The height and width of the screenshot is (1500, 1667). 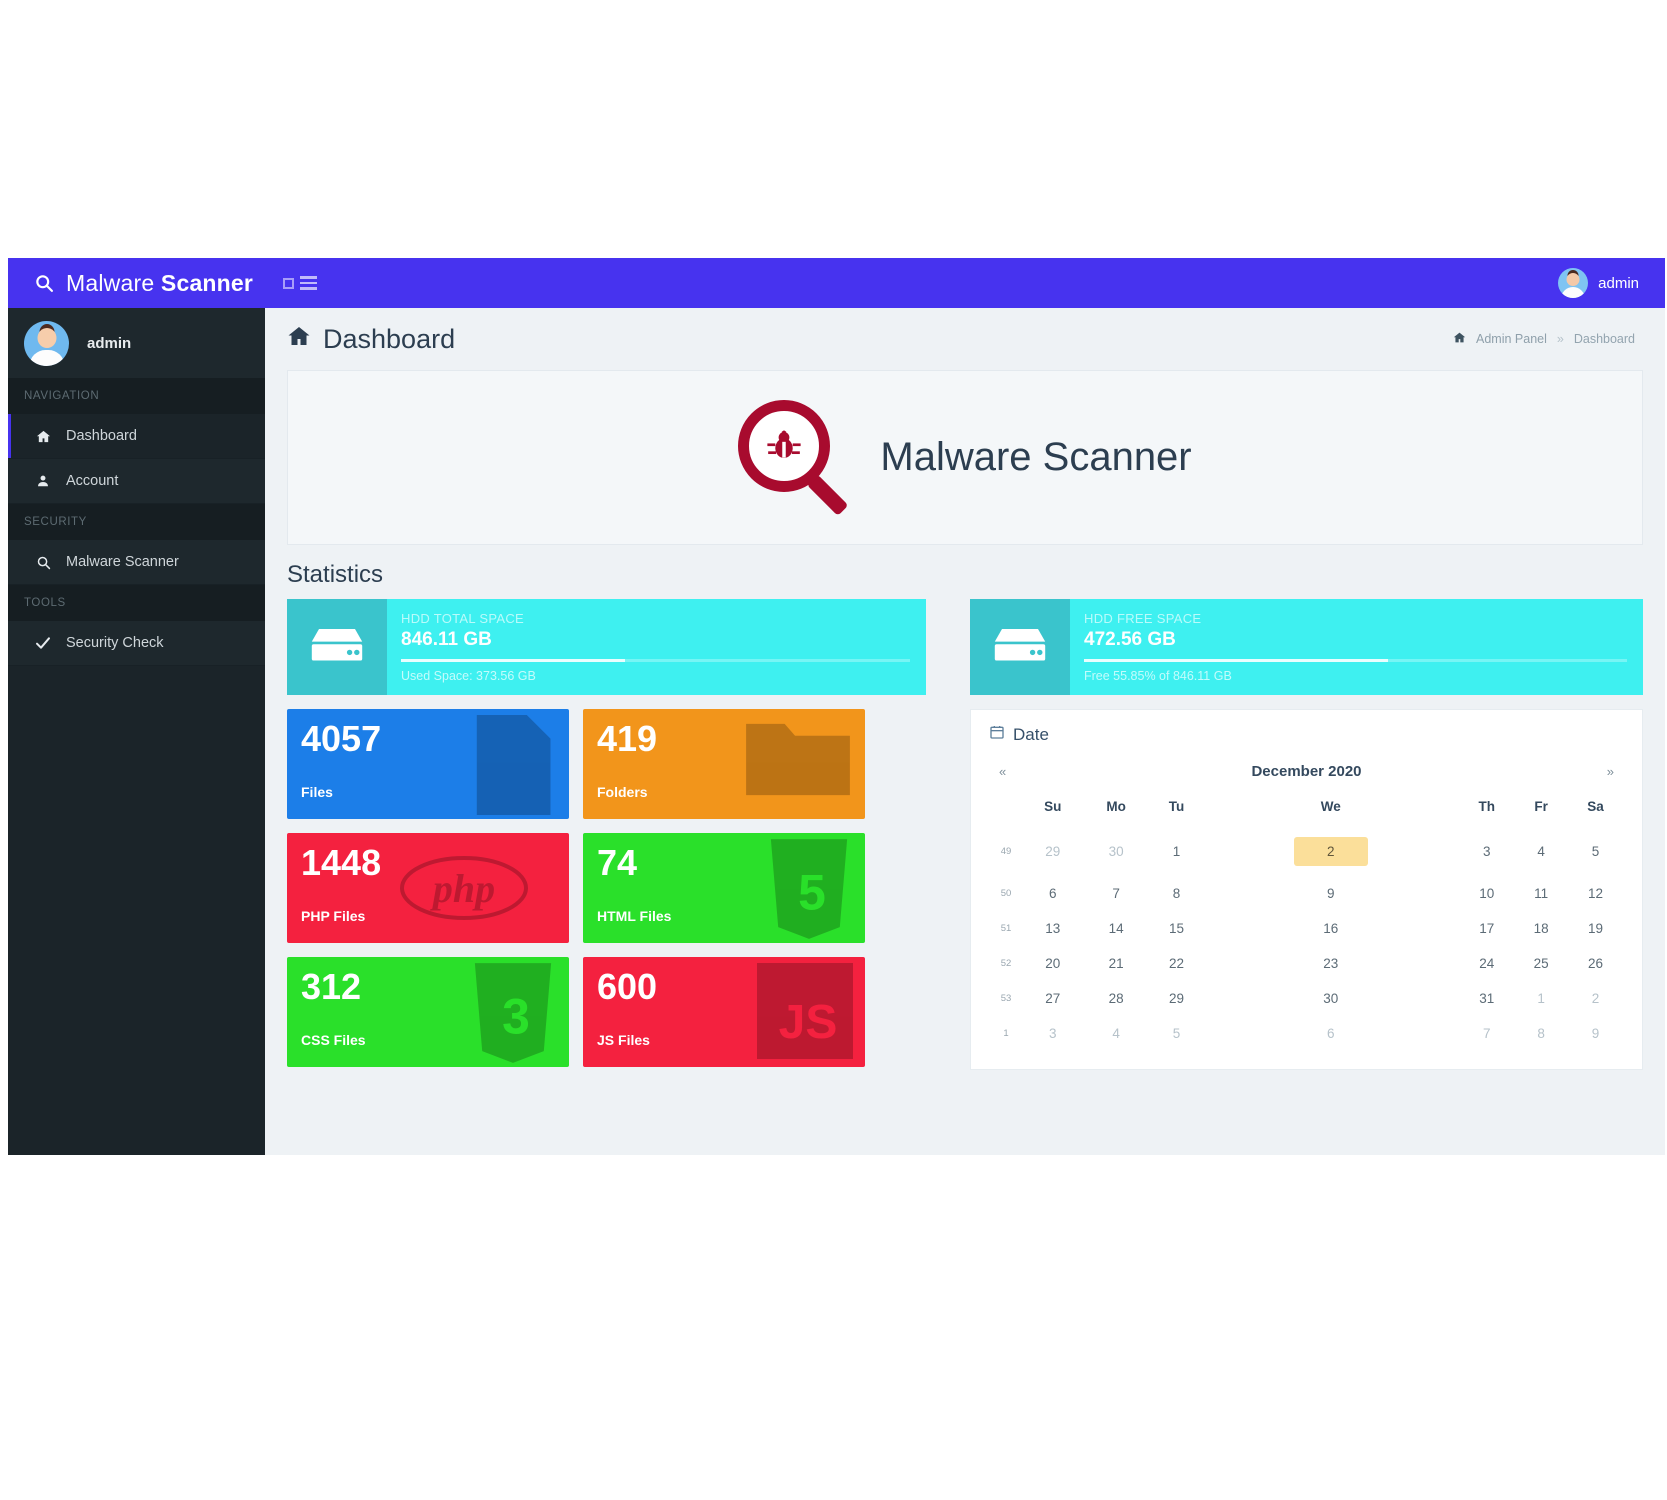 I want to click on calendar-weekday-header: Th, so click(x=1486, y=806).